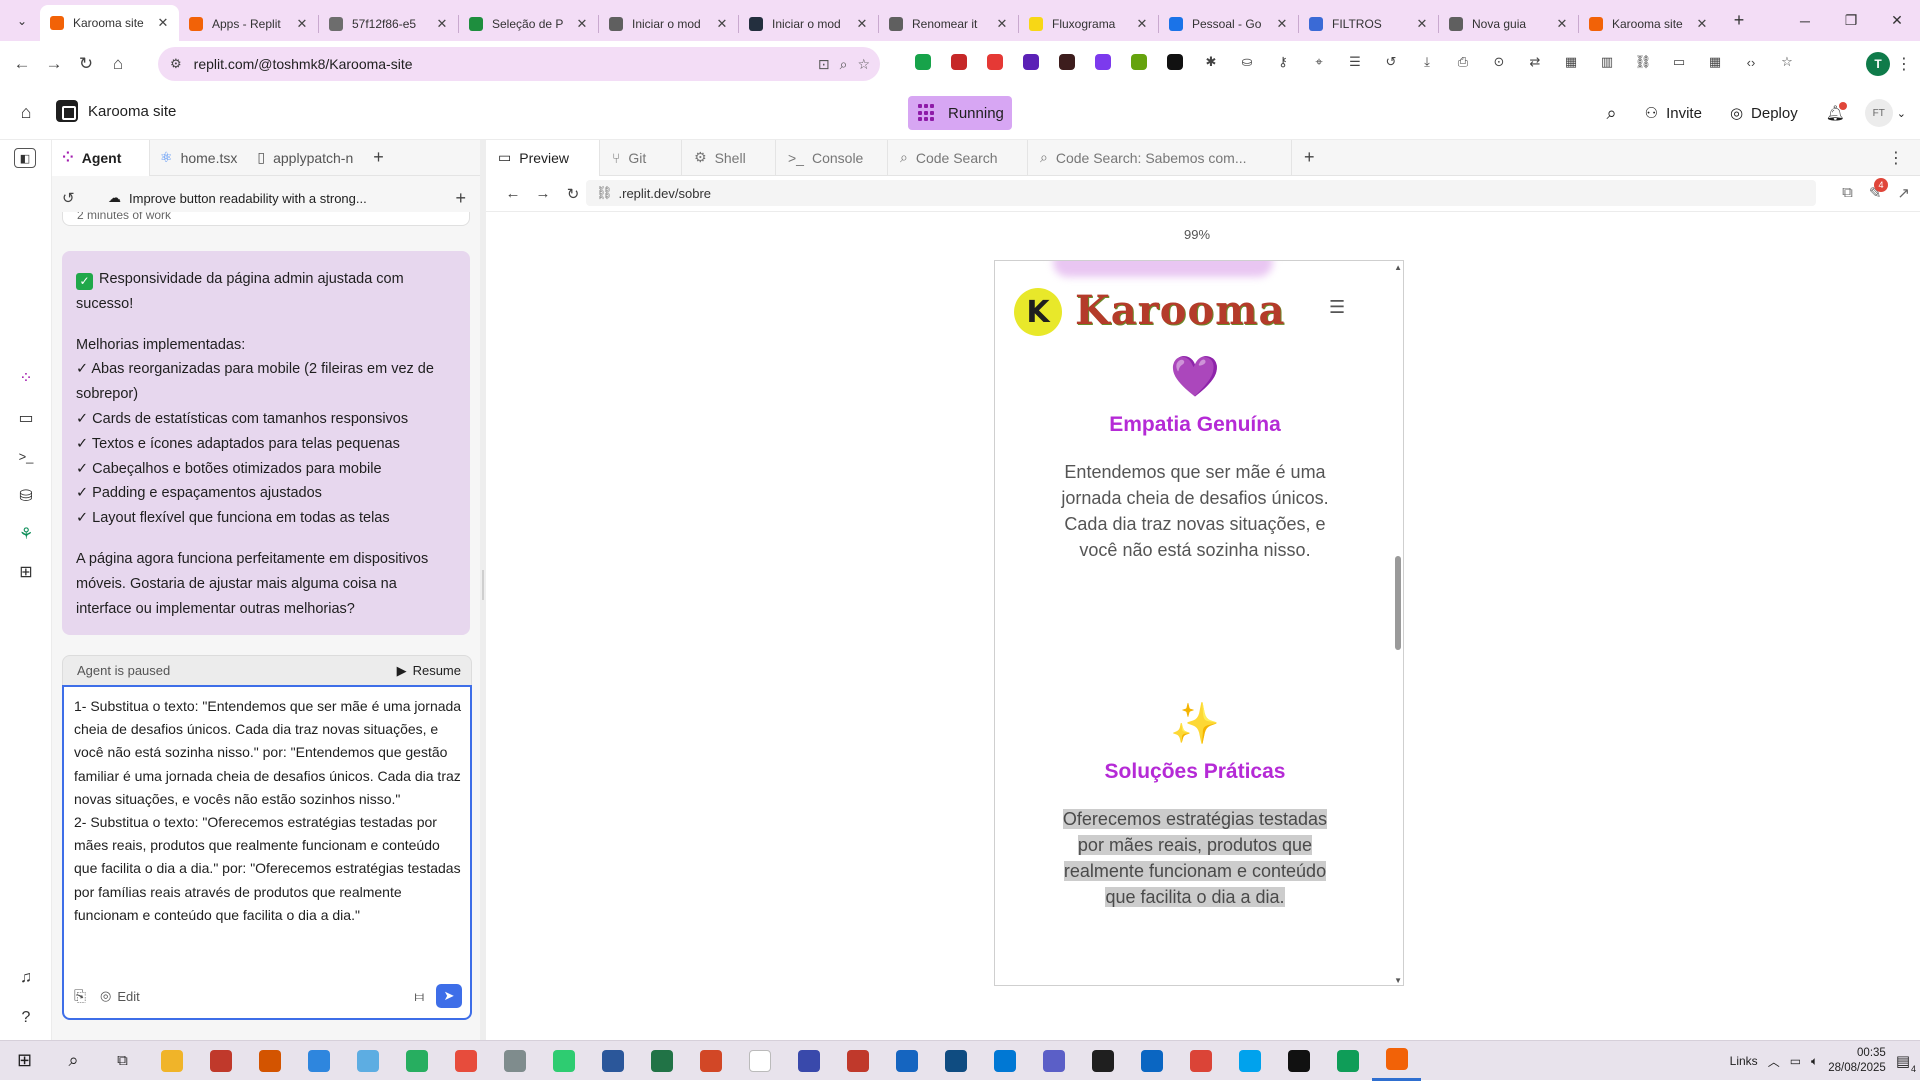  What do you see at coordinates (24, 1061) in the screenshot?
I see `start-icon: ⊞` at bounding box center [24, 1061].